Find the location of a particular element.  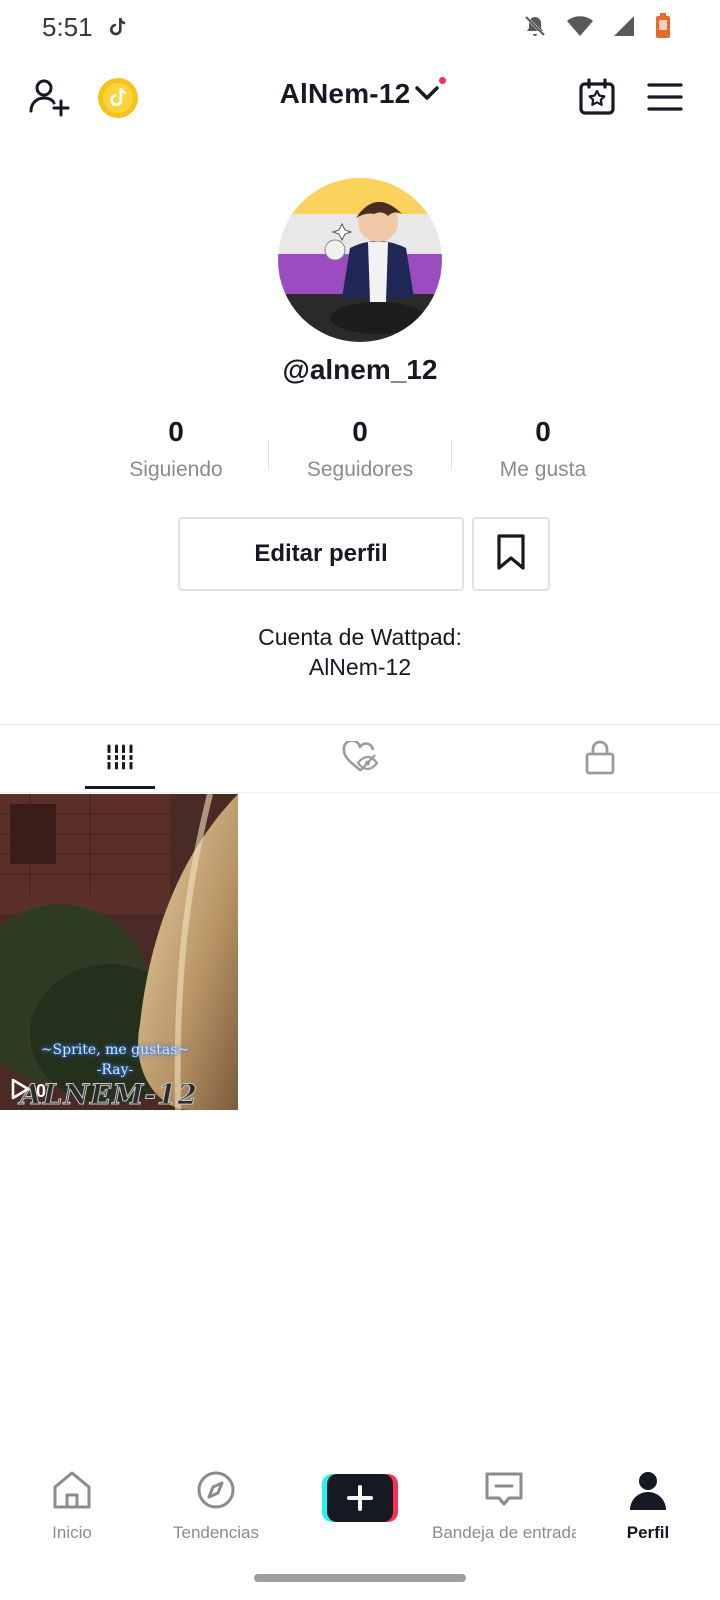

nav-trends: Tendencias is located at coordinates (216, 1506).